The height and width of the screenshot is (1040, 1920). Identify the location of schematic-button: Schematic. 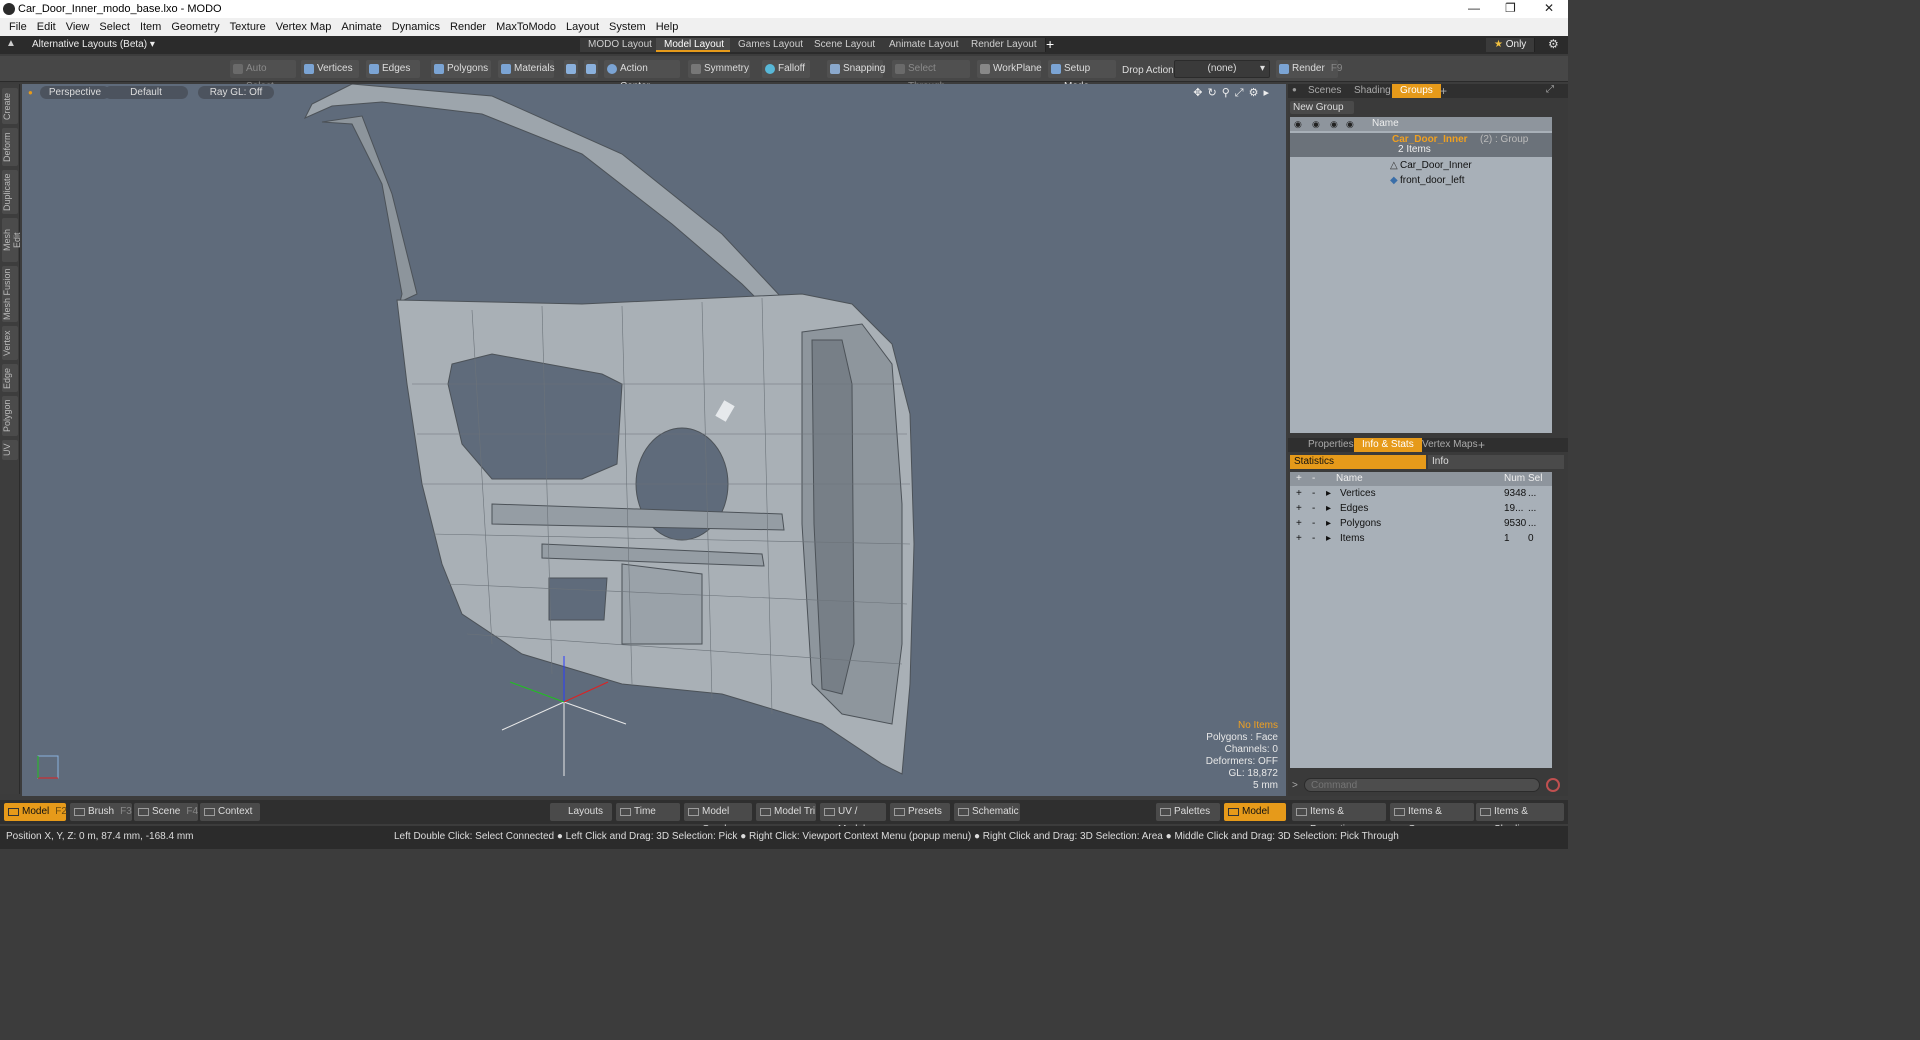
(987, 812).